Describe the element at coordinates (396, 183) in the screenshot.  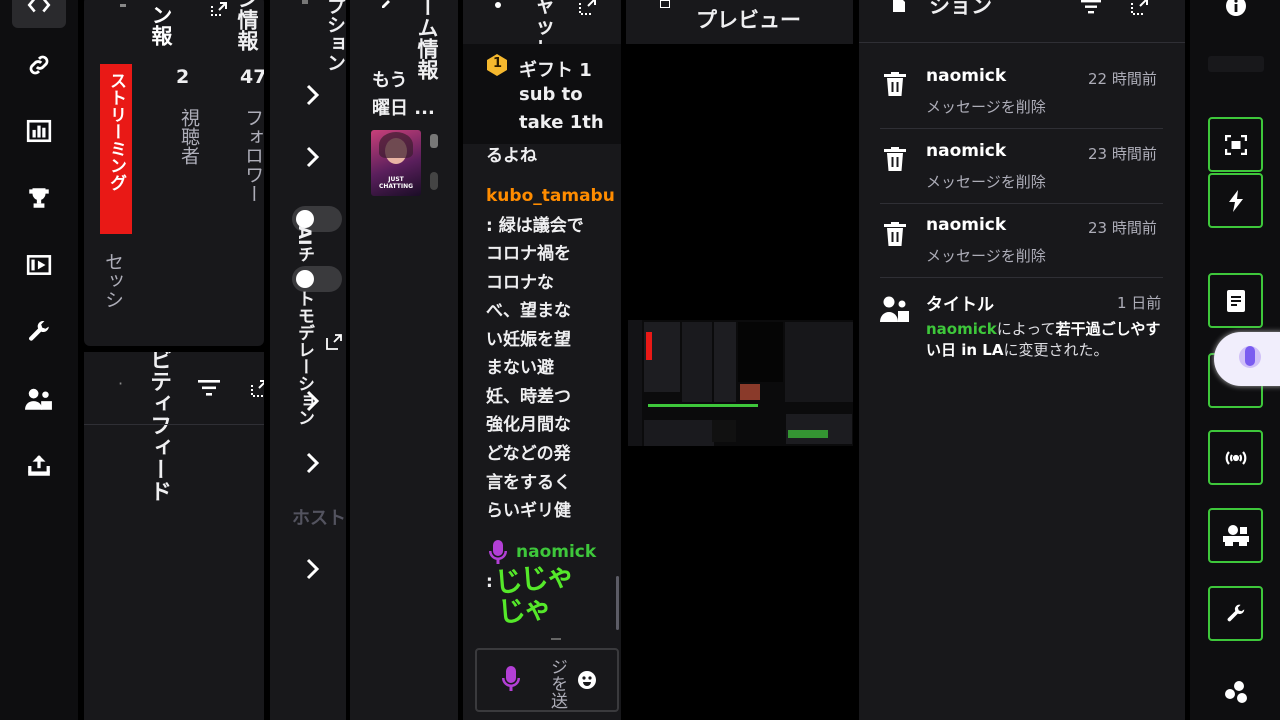
I see `thumb-text: JUST CHATTING` at that location.